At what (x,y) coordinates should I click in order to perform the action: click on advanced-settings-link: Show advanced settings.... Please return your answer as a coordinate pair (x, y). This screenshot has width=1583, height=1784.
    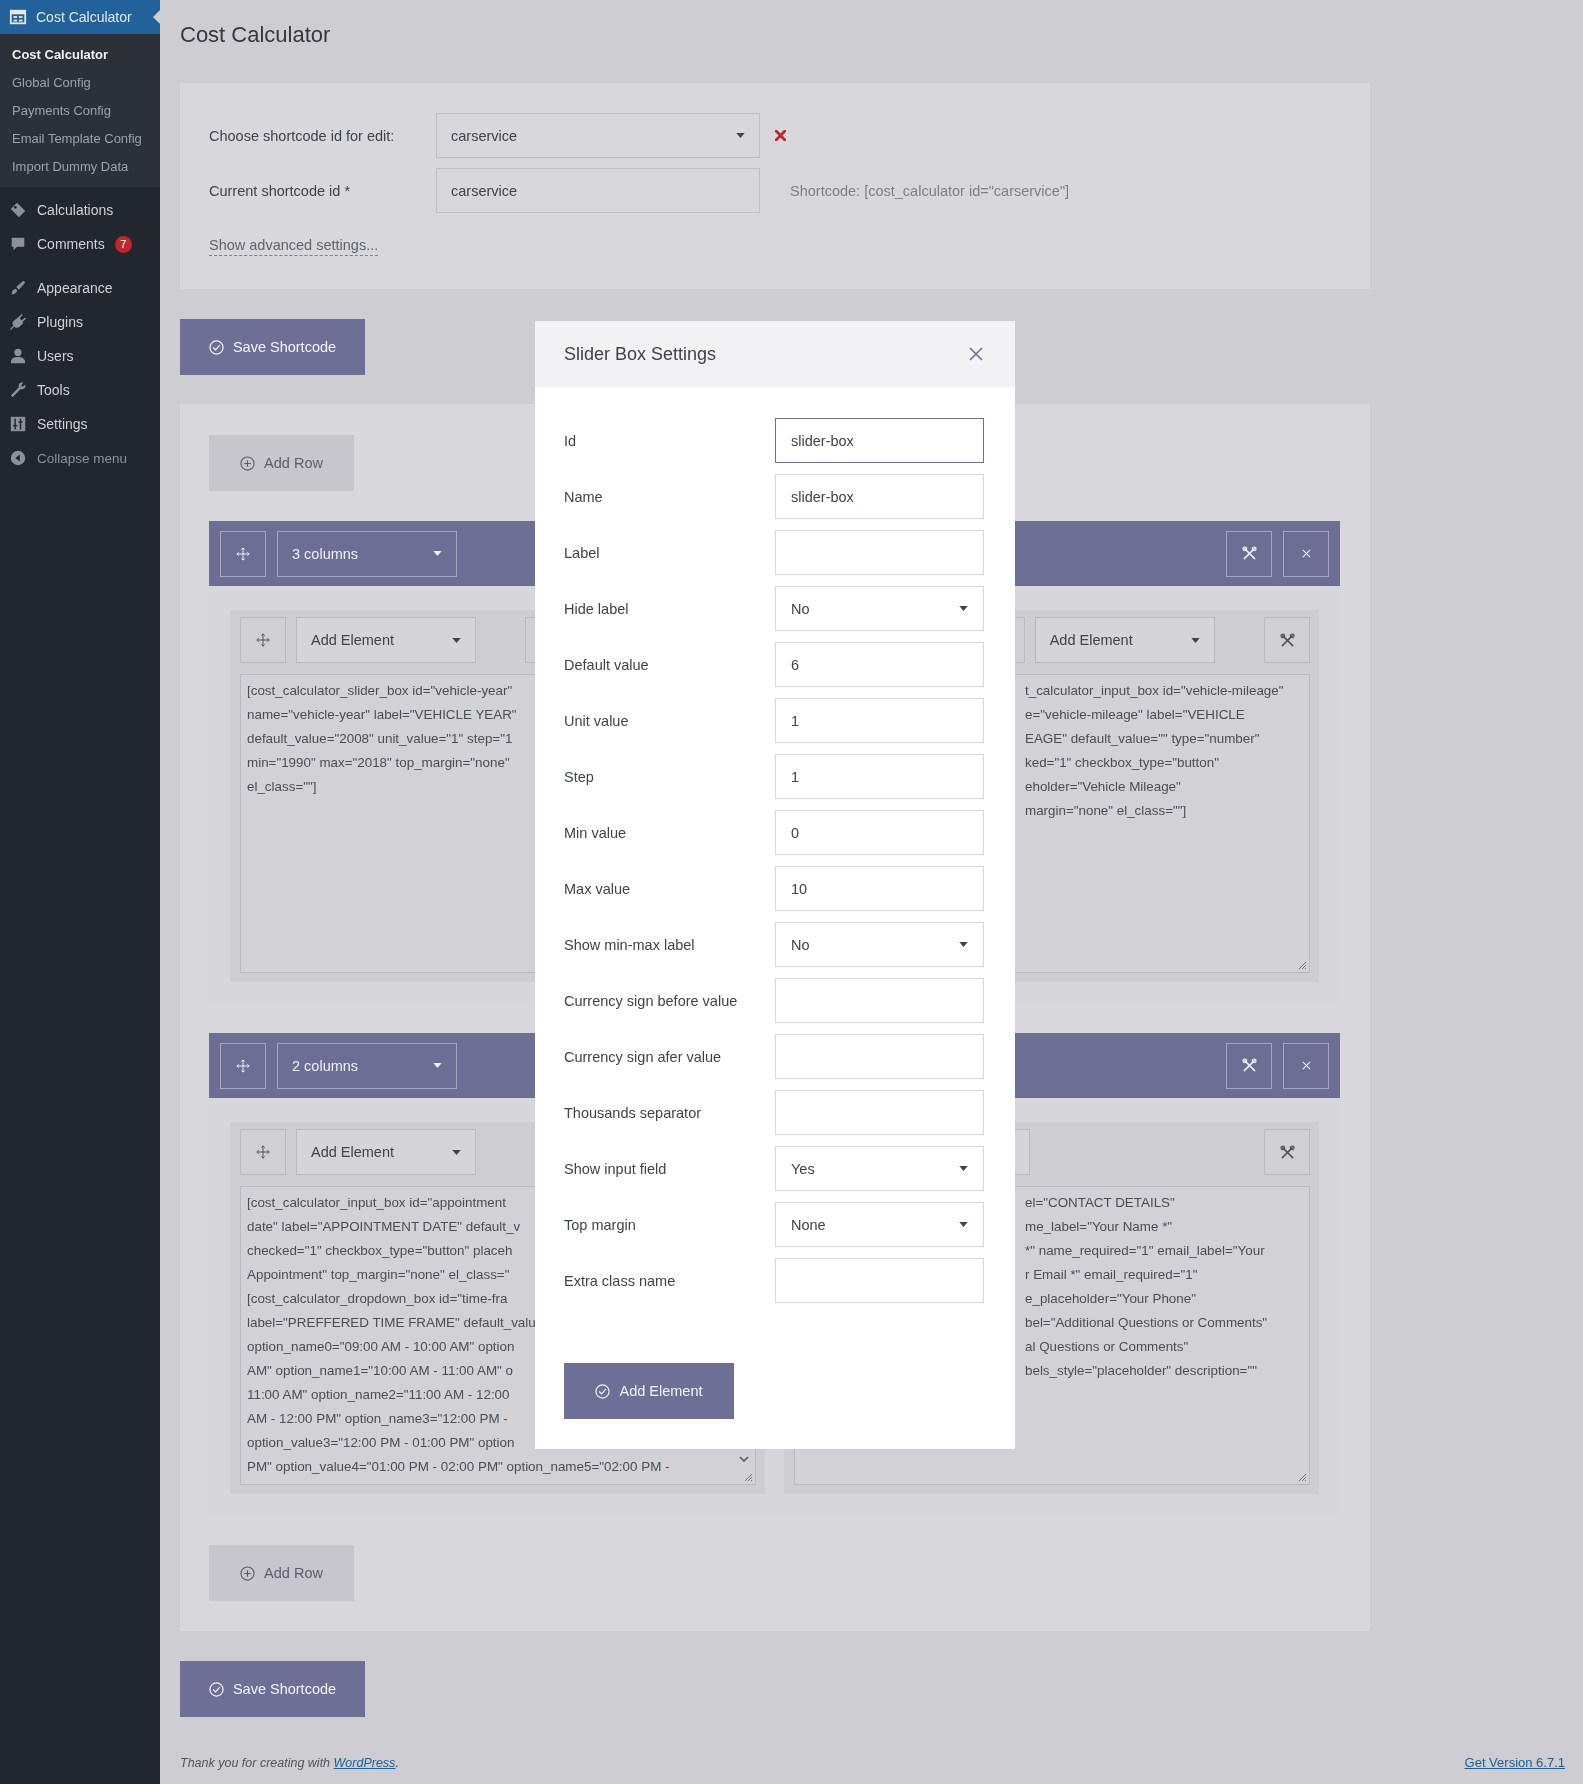
    Looking at the image, I should click on (294, 246).